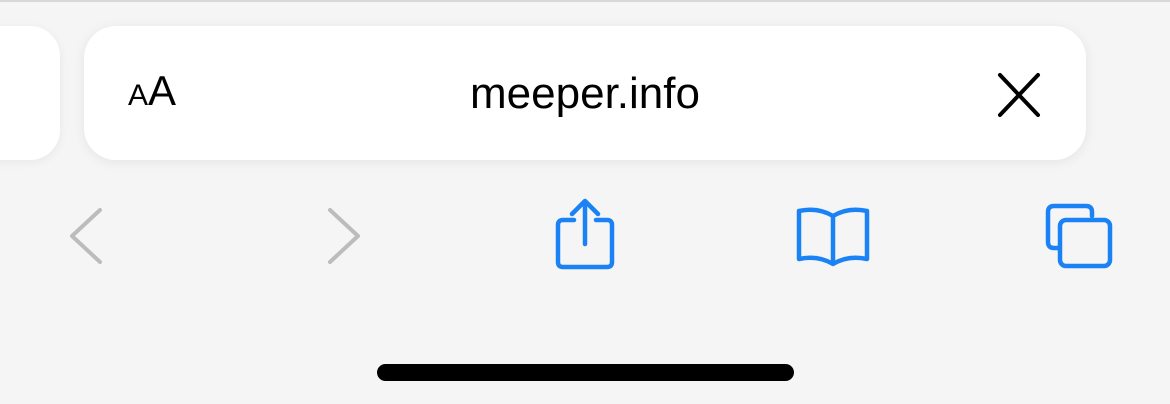 This screenshot has height=404, width=1170. Describe the element at coordinates (585, 372) in the screenshot. I see `home-indicator` at that location.